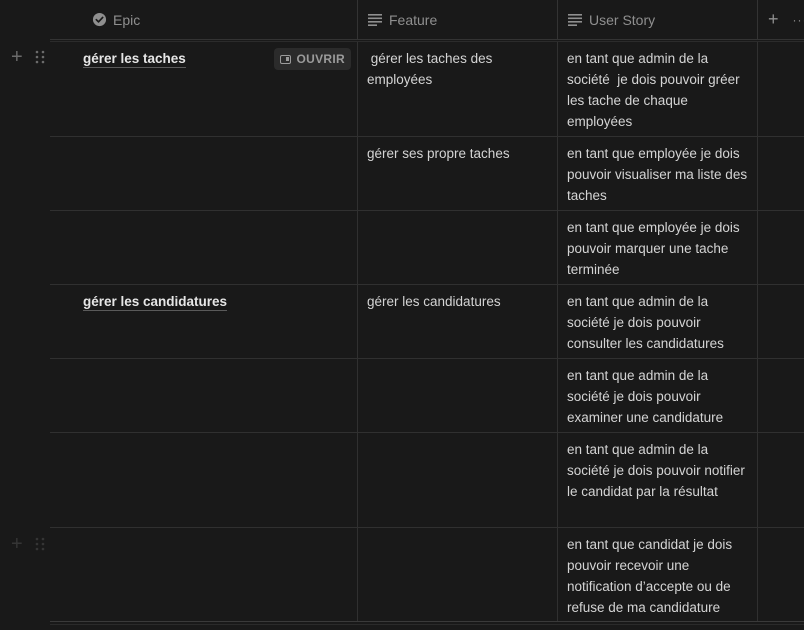  Describe the element at coordinates (798, 20) in the screenshot. I see `more-icon: ···` at that location.